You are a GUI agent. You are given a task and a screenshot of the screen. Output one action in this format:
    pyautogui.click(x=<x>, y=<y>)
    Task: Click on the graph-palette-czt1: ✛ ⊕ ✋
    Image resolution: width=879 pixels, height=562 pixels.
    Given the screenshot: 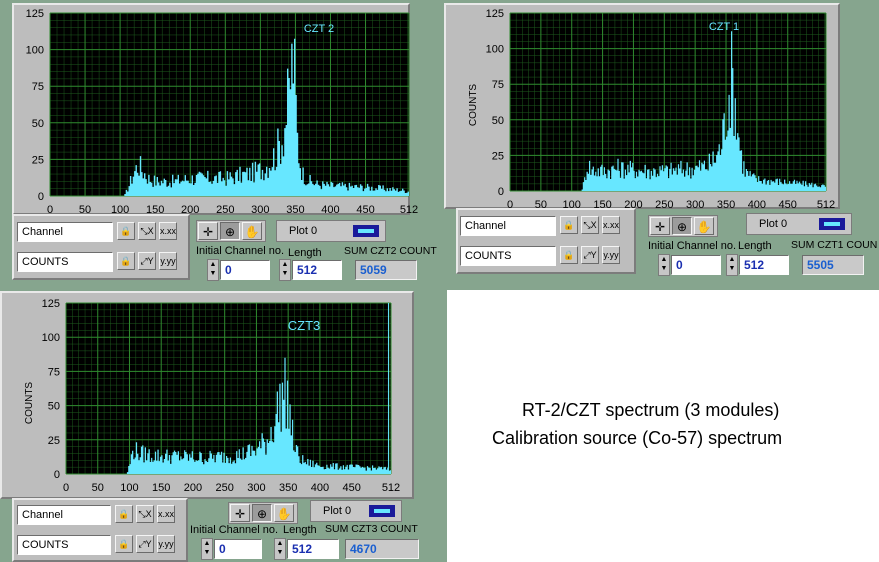 What is the action you would take?
    pyautogui.click(x=683, y=226)
    